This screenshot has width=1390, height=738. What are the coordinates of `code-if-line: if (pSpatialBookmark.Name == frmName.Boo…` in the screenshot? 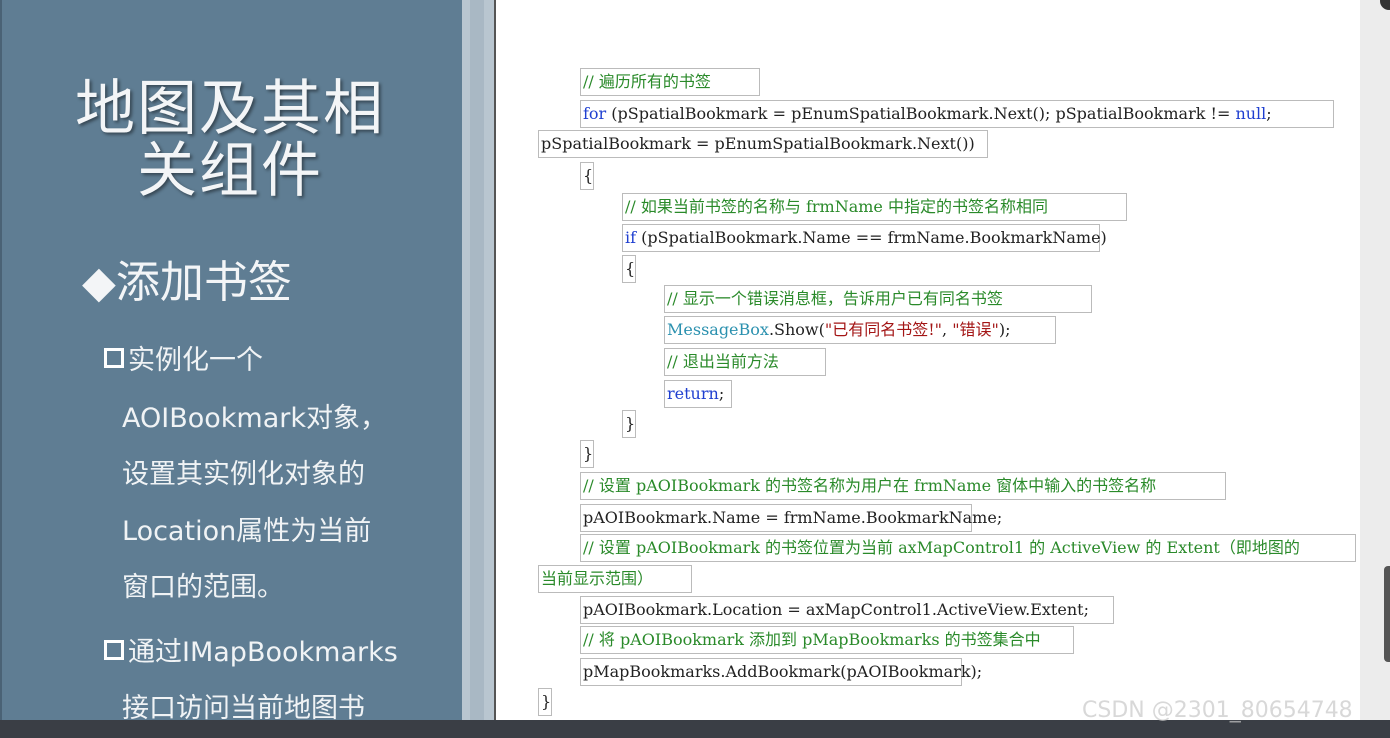 It's located at (864, 238).